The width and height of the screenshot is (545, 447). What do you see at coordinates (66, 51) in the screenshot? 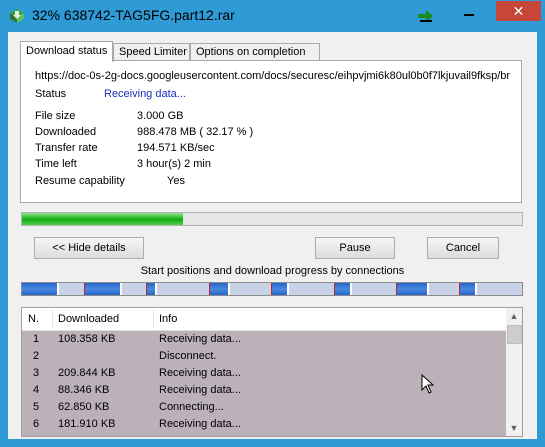
I see `tab-download-status: Download status` at bounding box center [66, 51].